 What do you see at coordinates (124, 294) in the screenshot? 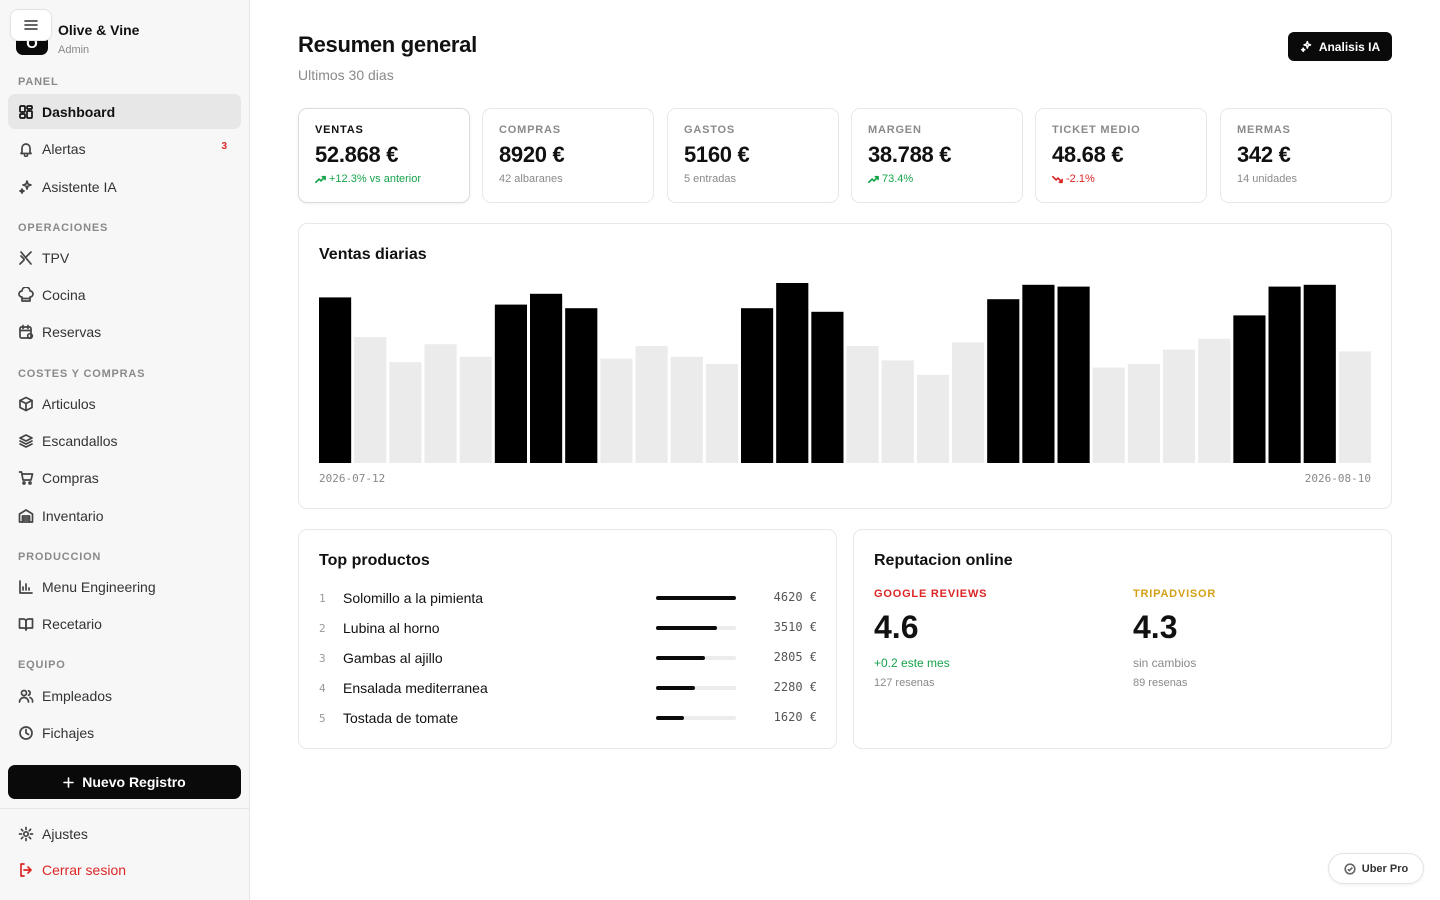
I see `sidebar-item-cocina: Cocina` at bounding box center [124, 294].